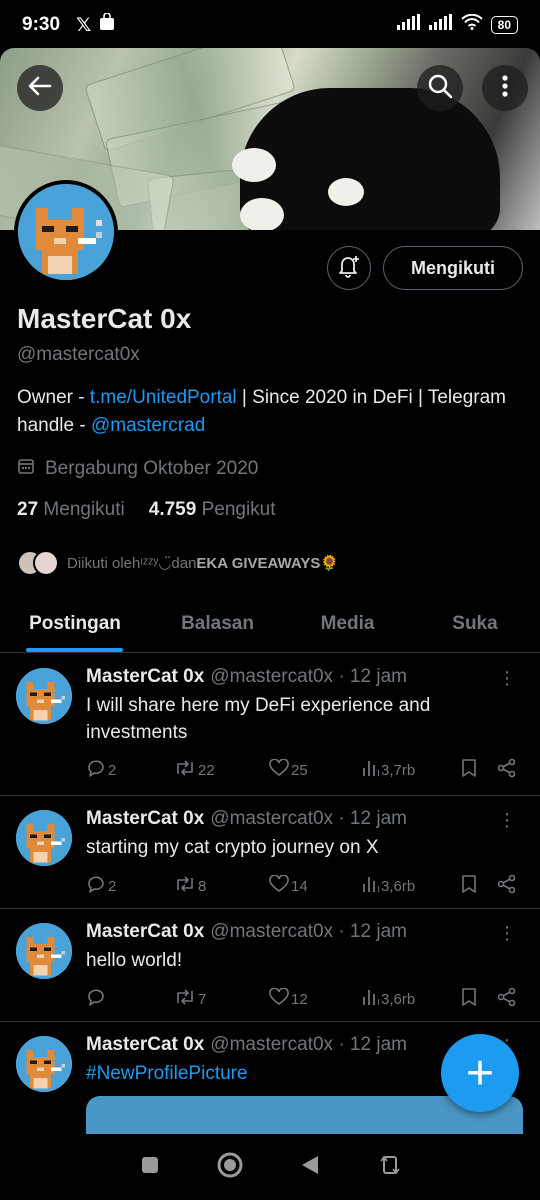  I want to click on views-button: 3,7rb, so click(411, 770).